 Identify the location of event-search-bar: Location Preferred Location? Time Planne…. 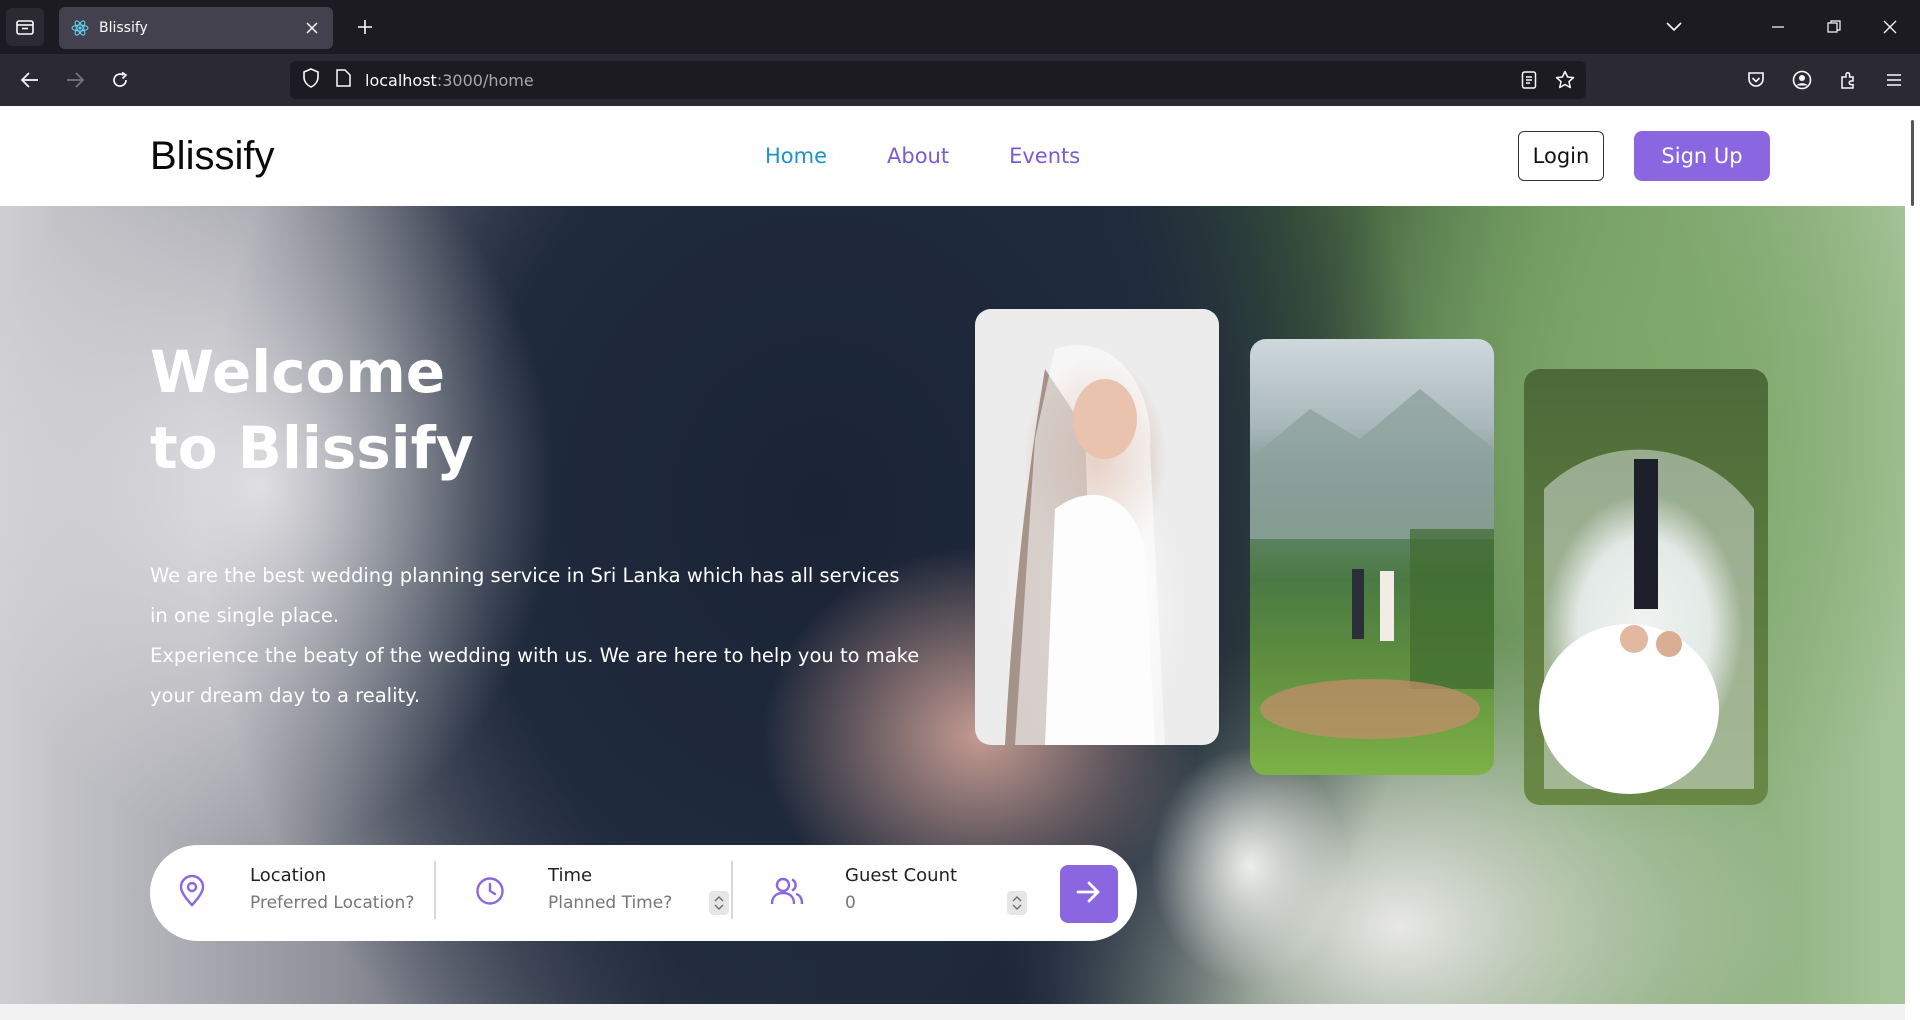
(643, 893).